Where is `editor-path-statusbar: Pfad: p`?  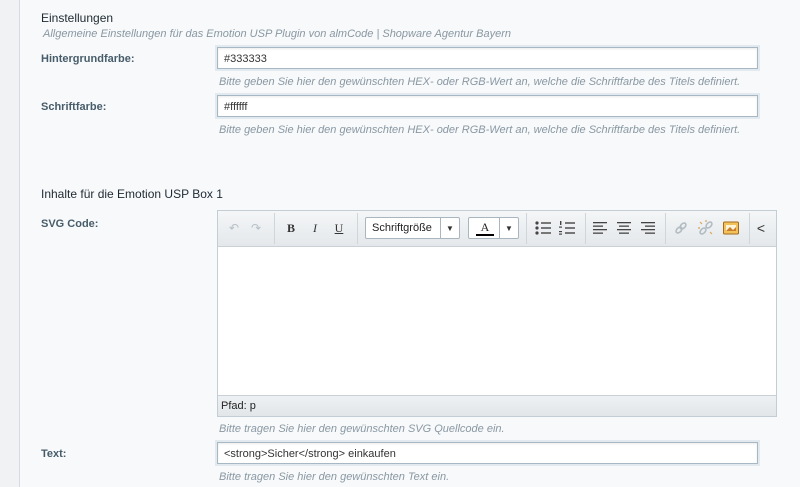 editor-path-statusbar: Pfad: p is located at coordinates (497, 405).